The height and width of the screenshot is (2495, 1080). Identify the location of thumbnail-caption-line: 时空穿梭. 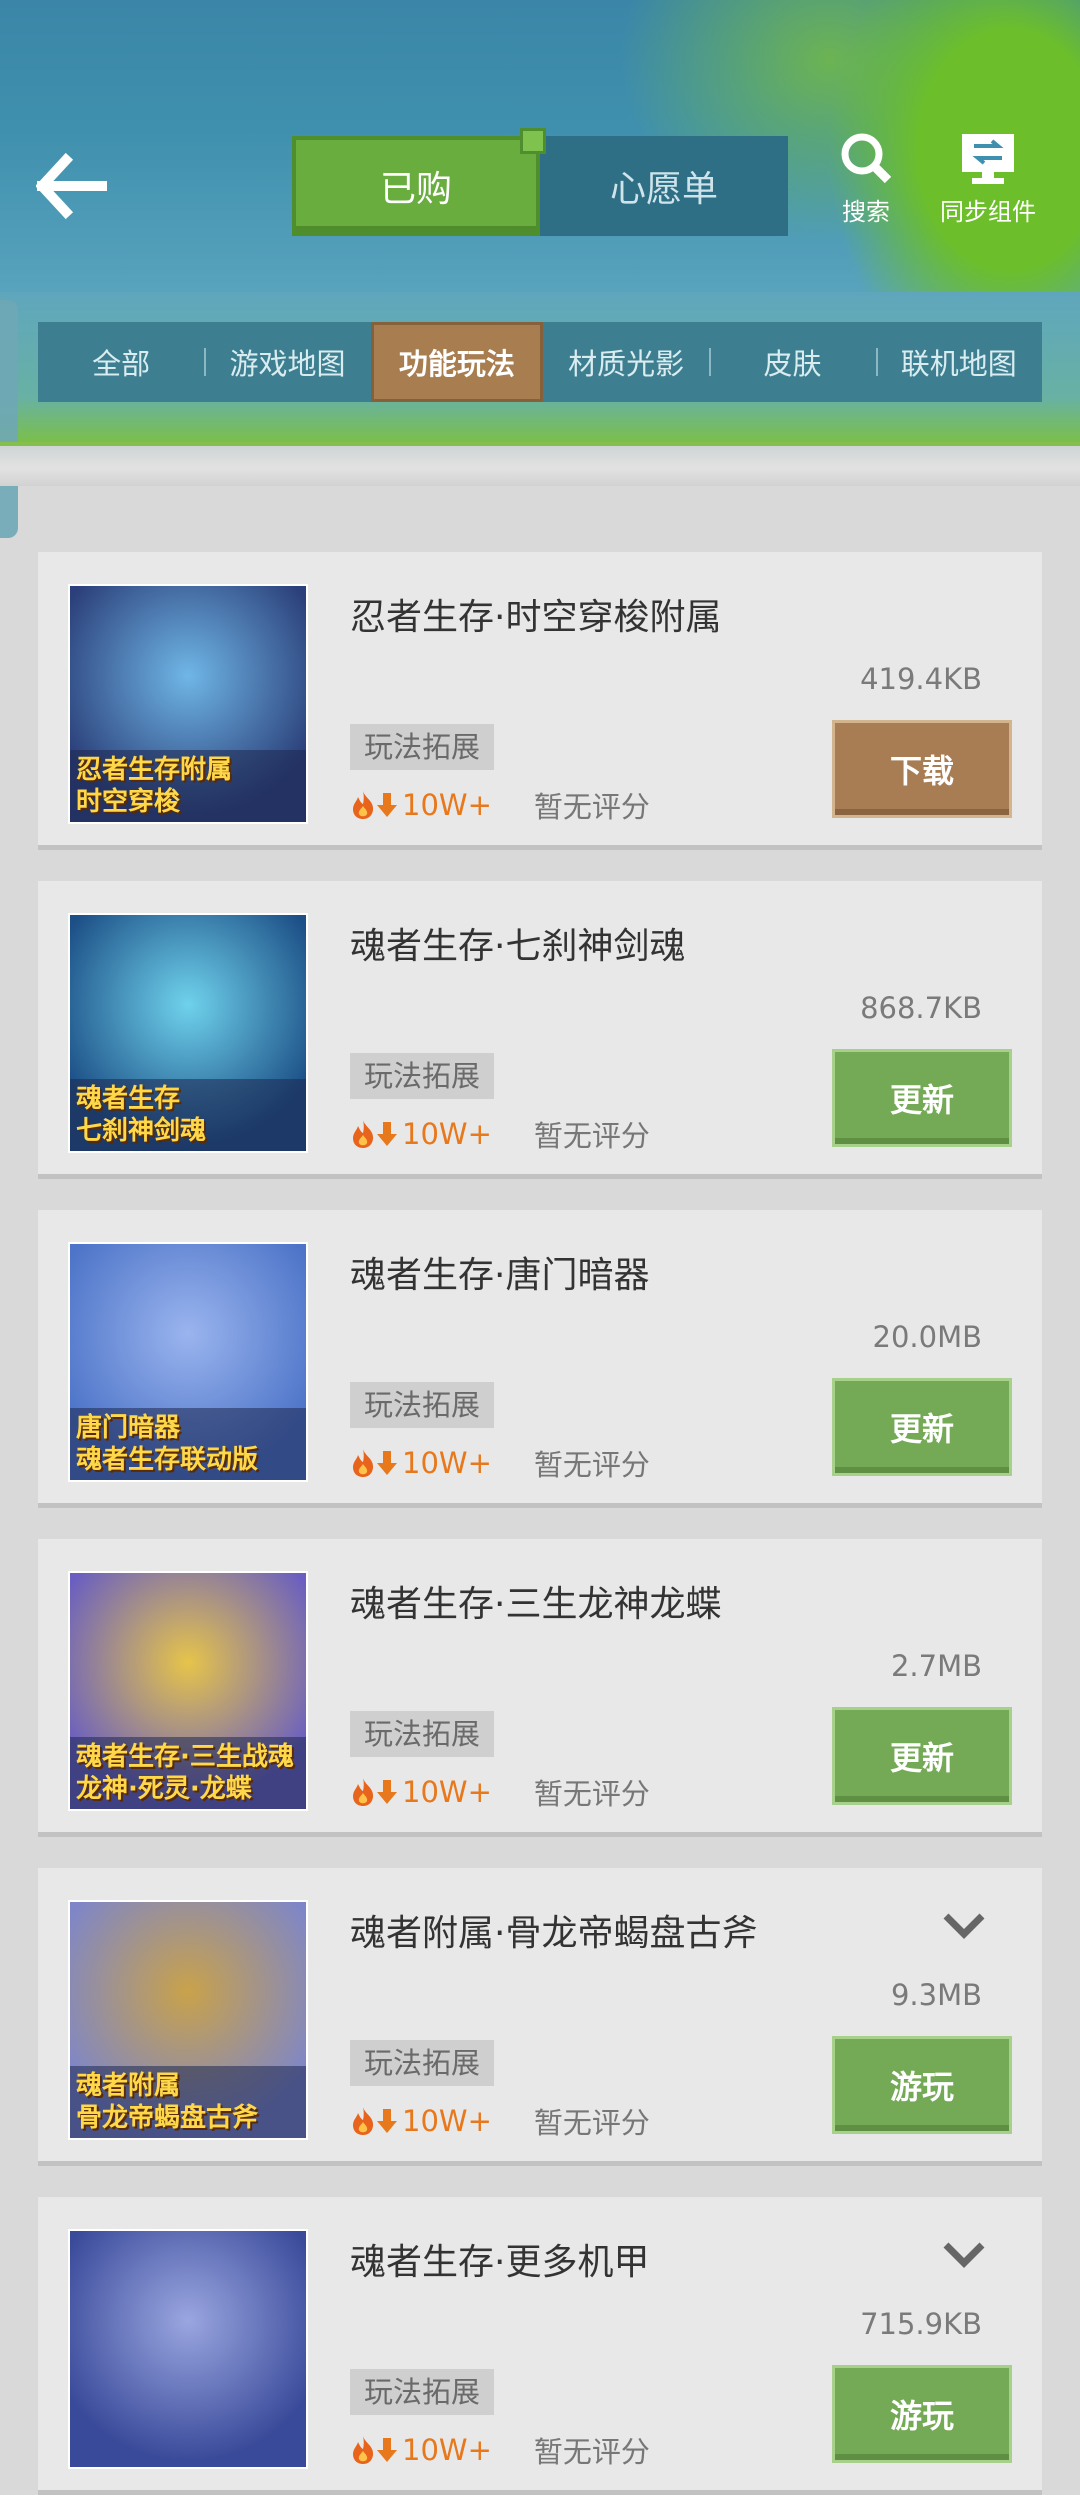
(128, 802).